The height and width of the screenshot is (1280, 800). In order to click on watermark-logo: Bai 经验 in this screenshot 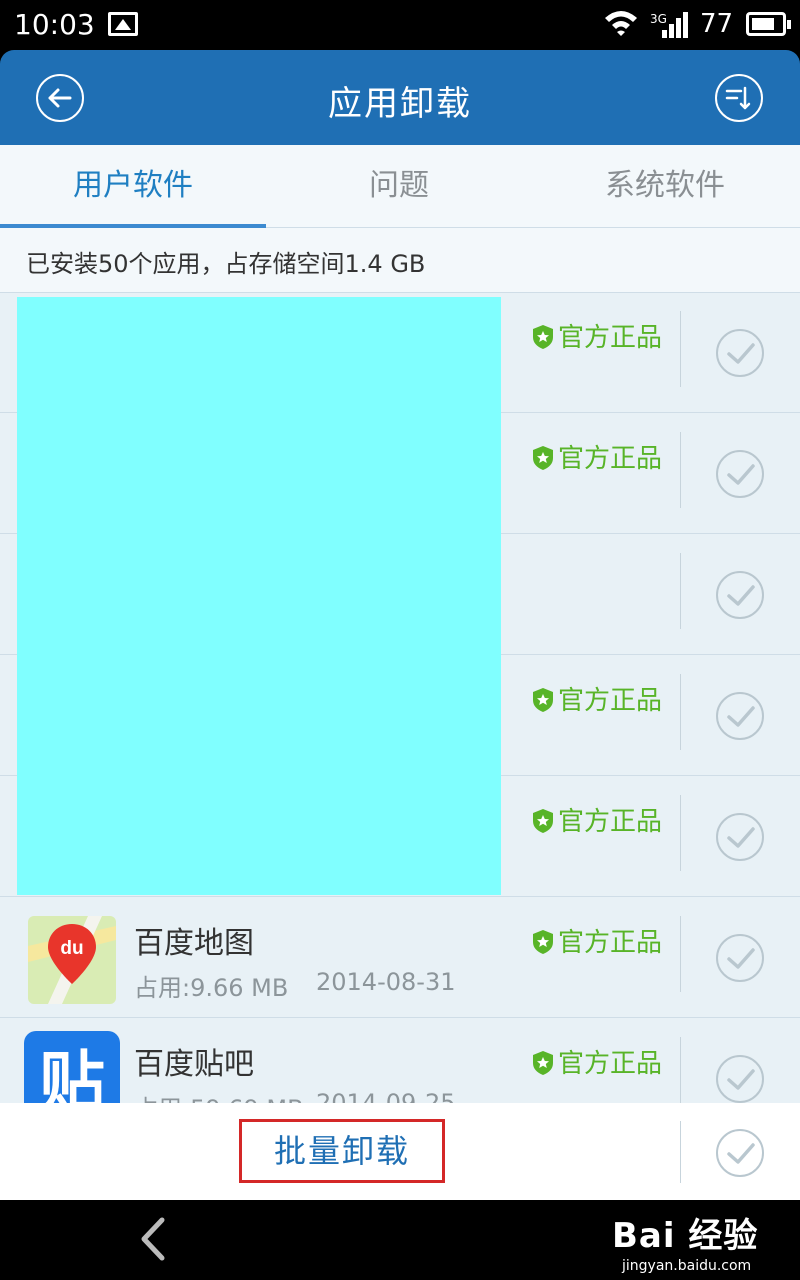, I will do `click(685, 1236)`.